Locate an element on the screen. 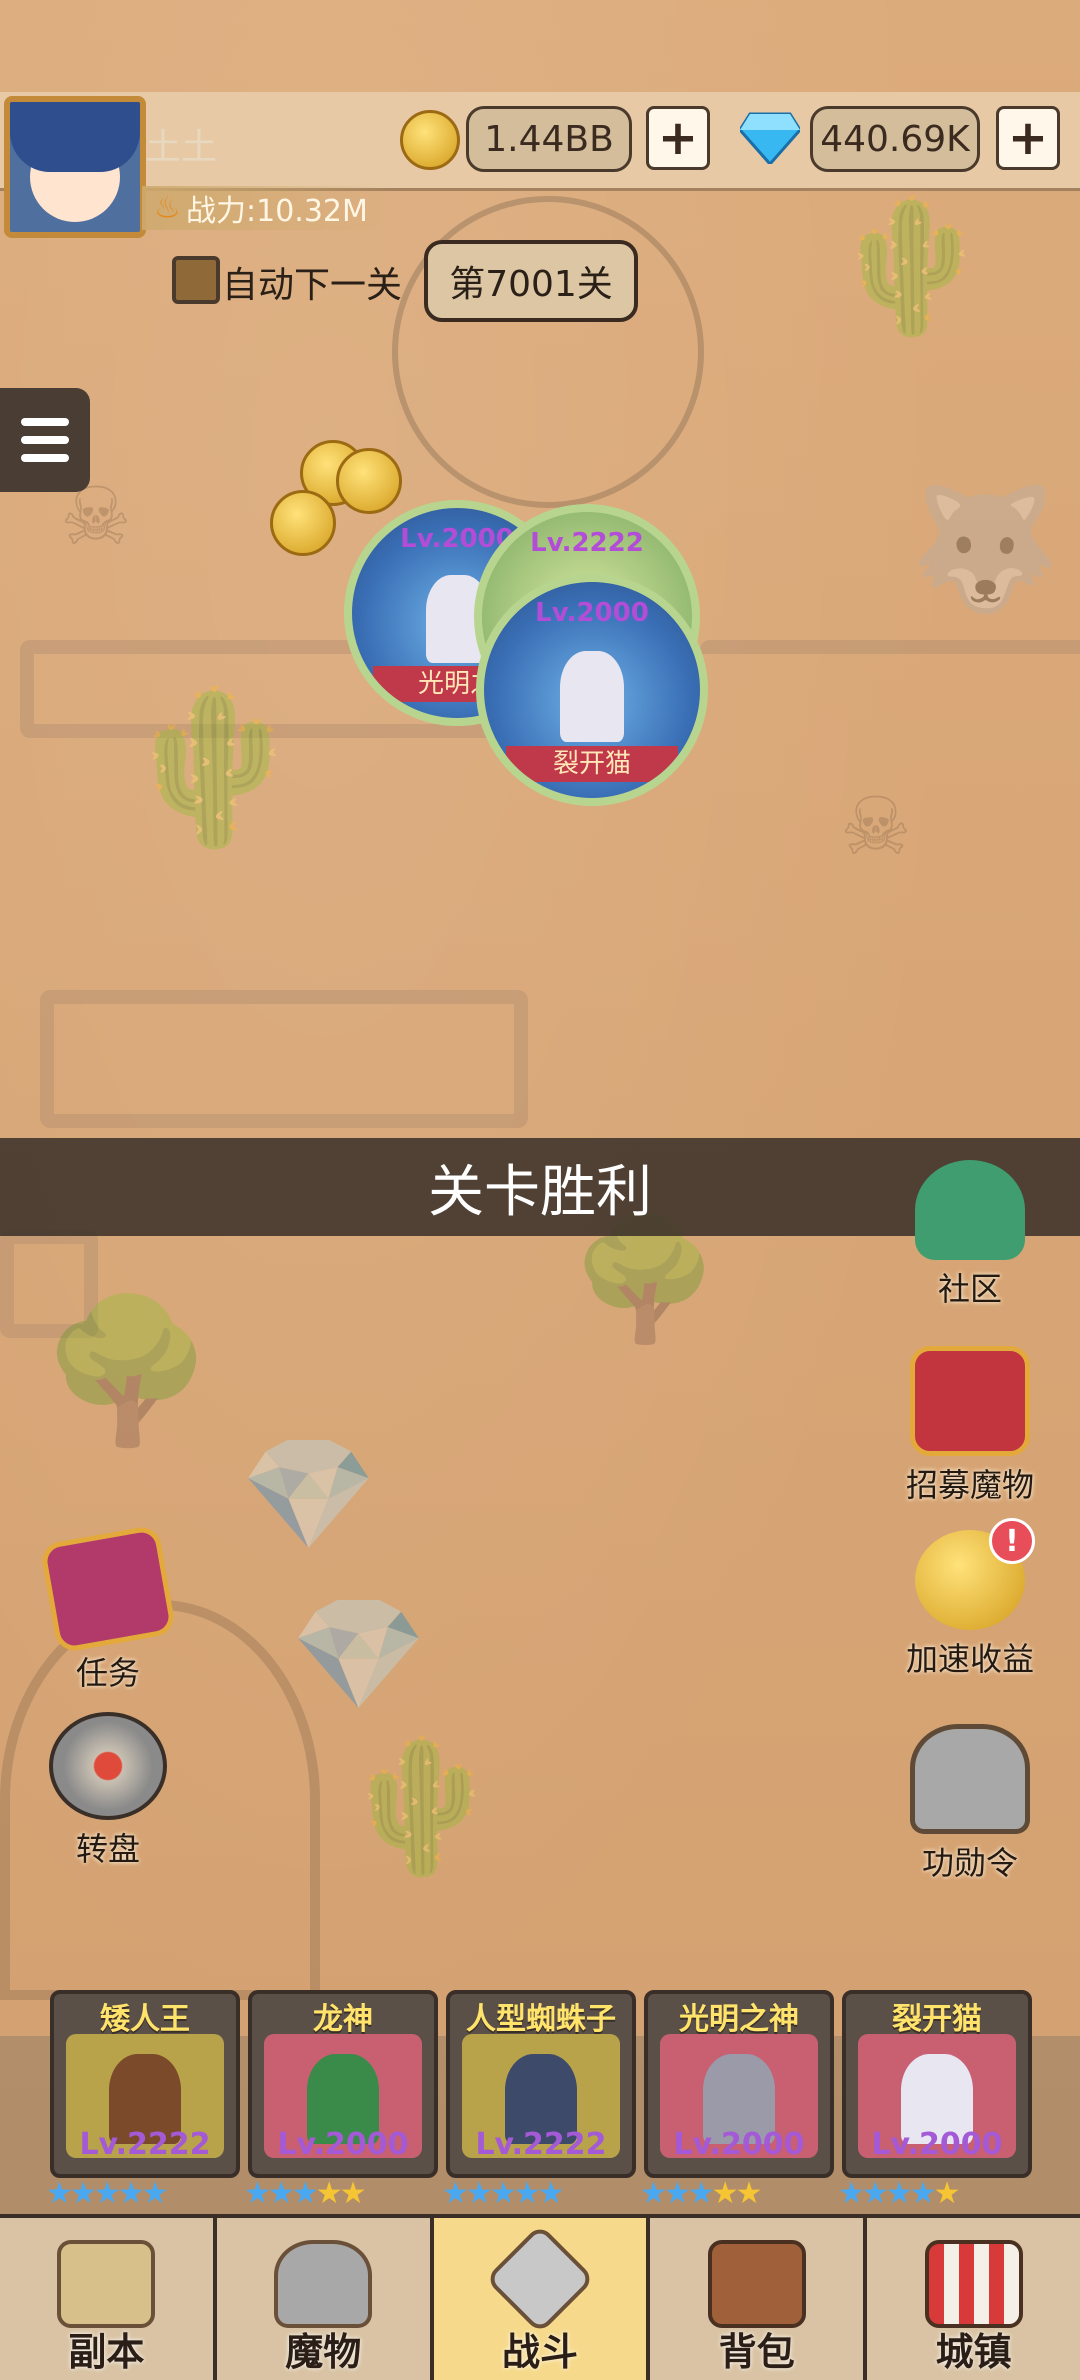  avatar is located at coordinates (75, 167).